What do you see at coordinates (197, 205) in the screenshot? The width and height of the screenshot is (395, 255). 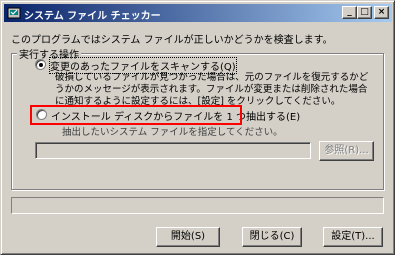 I see `progress-bar` at bounding box center [197, 205].